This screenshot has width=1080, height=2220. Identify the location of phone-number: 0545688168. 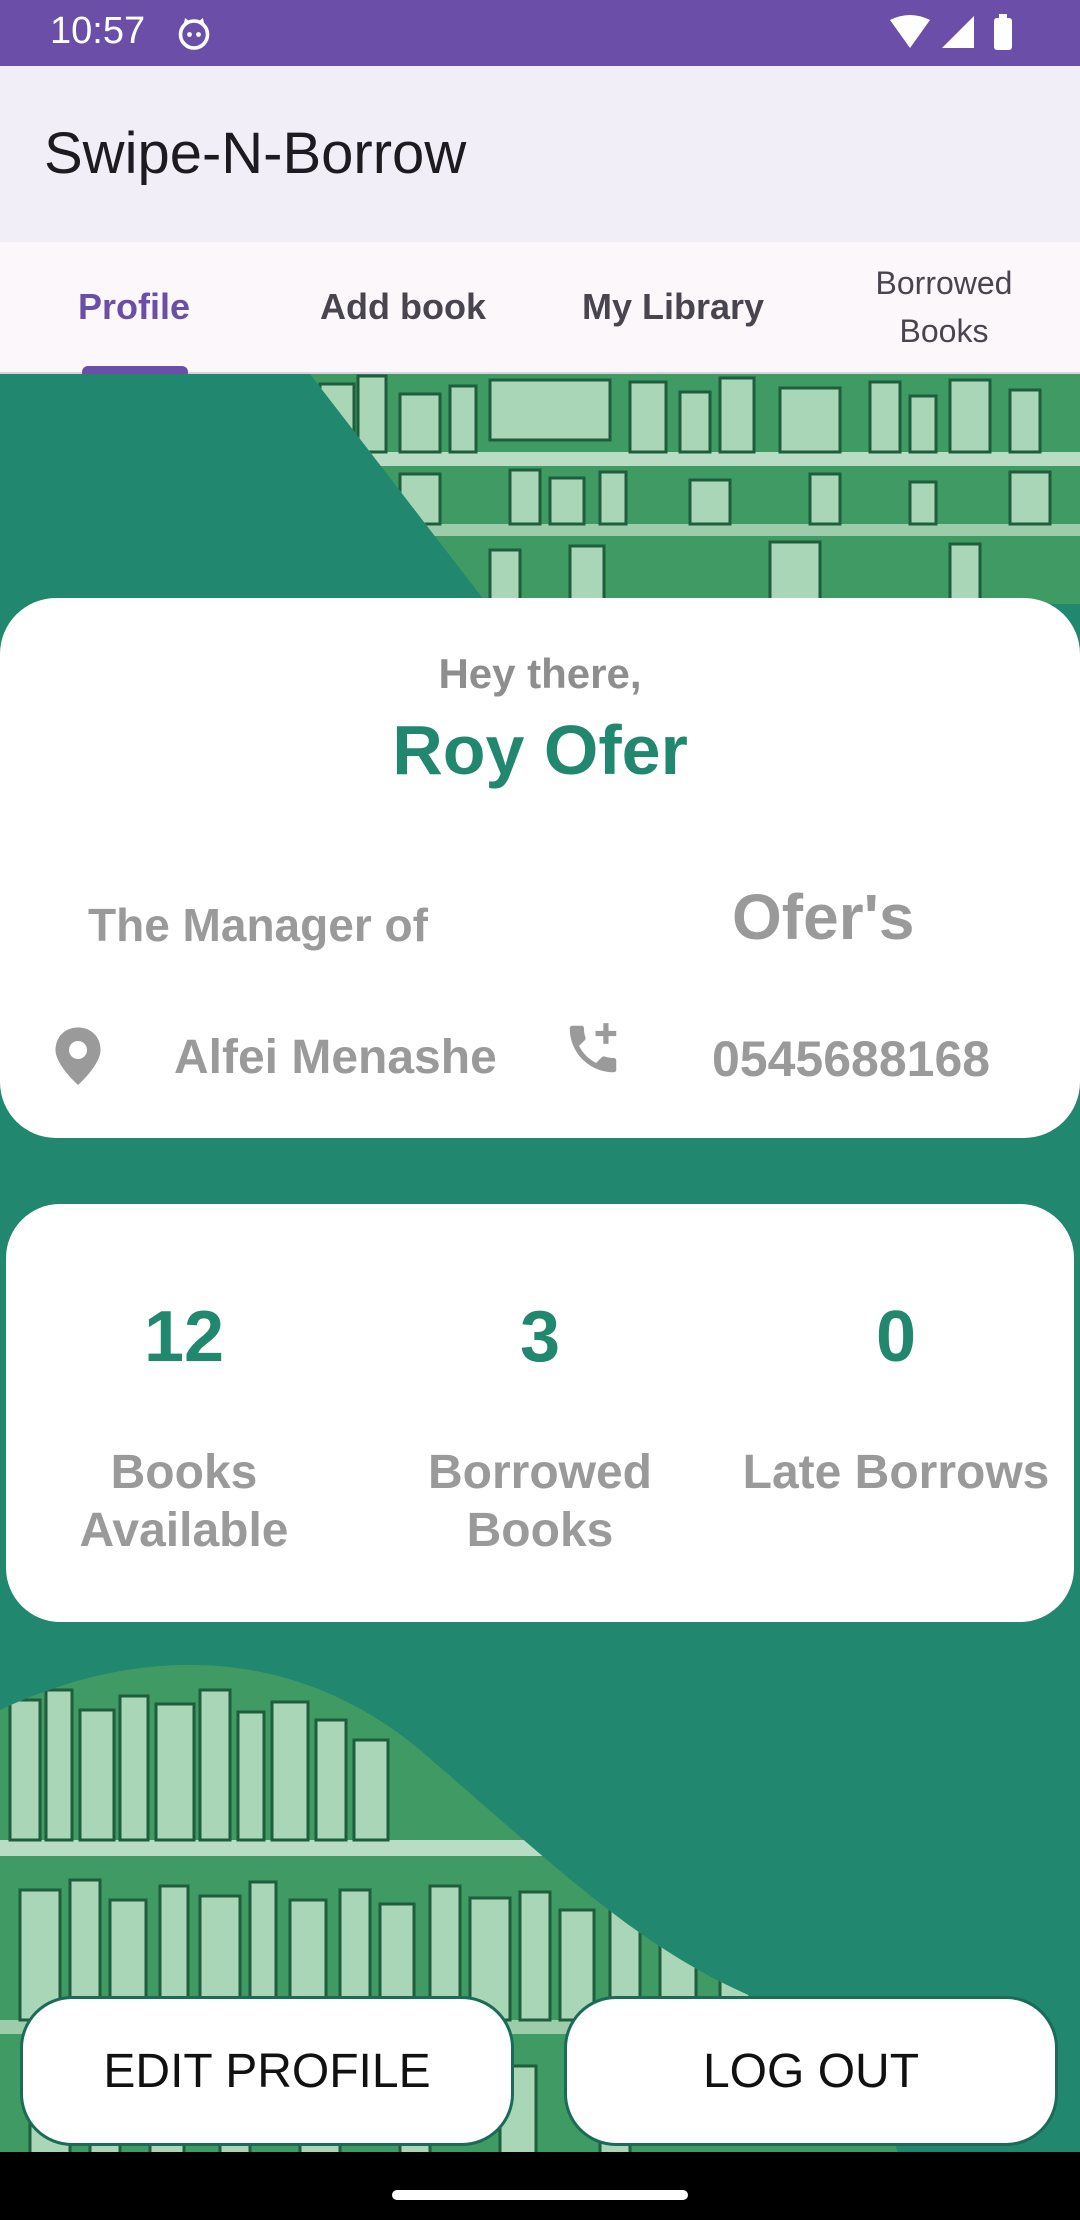
(851, 1059).